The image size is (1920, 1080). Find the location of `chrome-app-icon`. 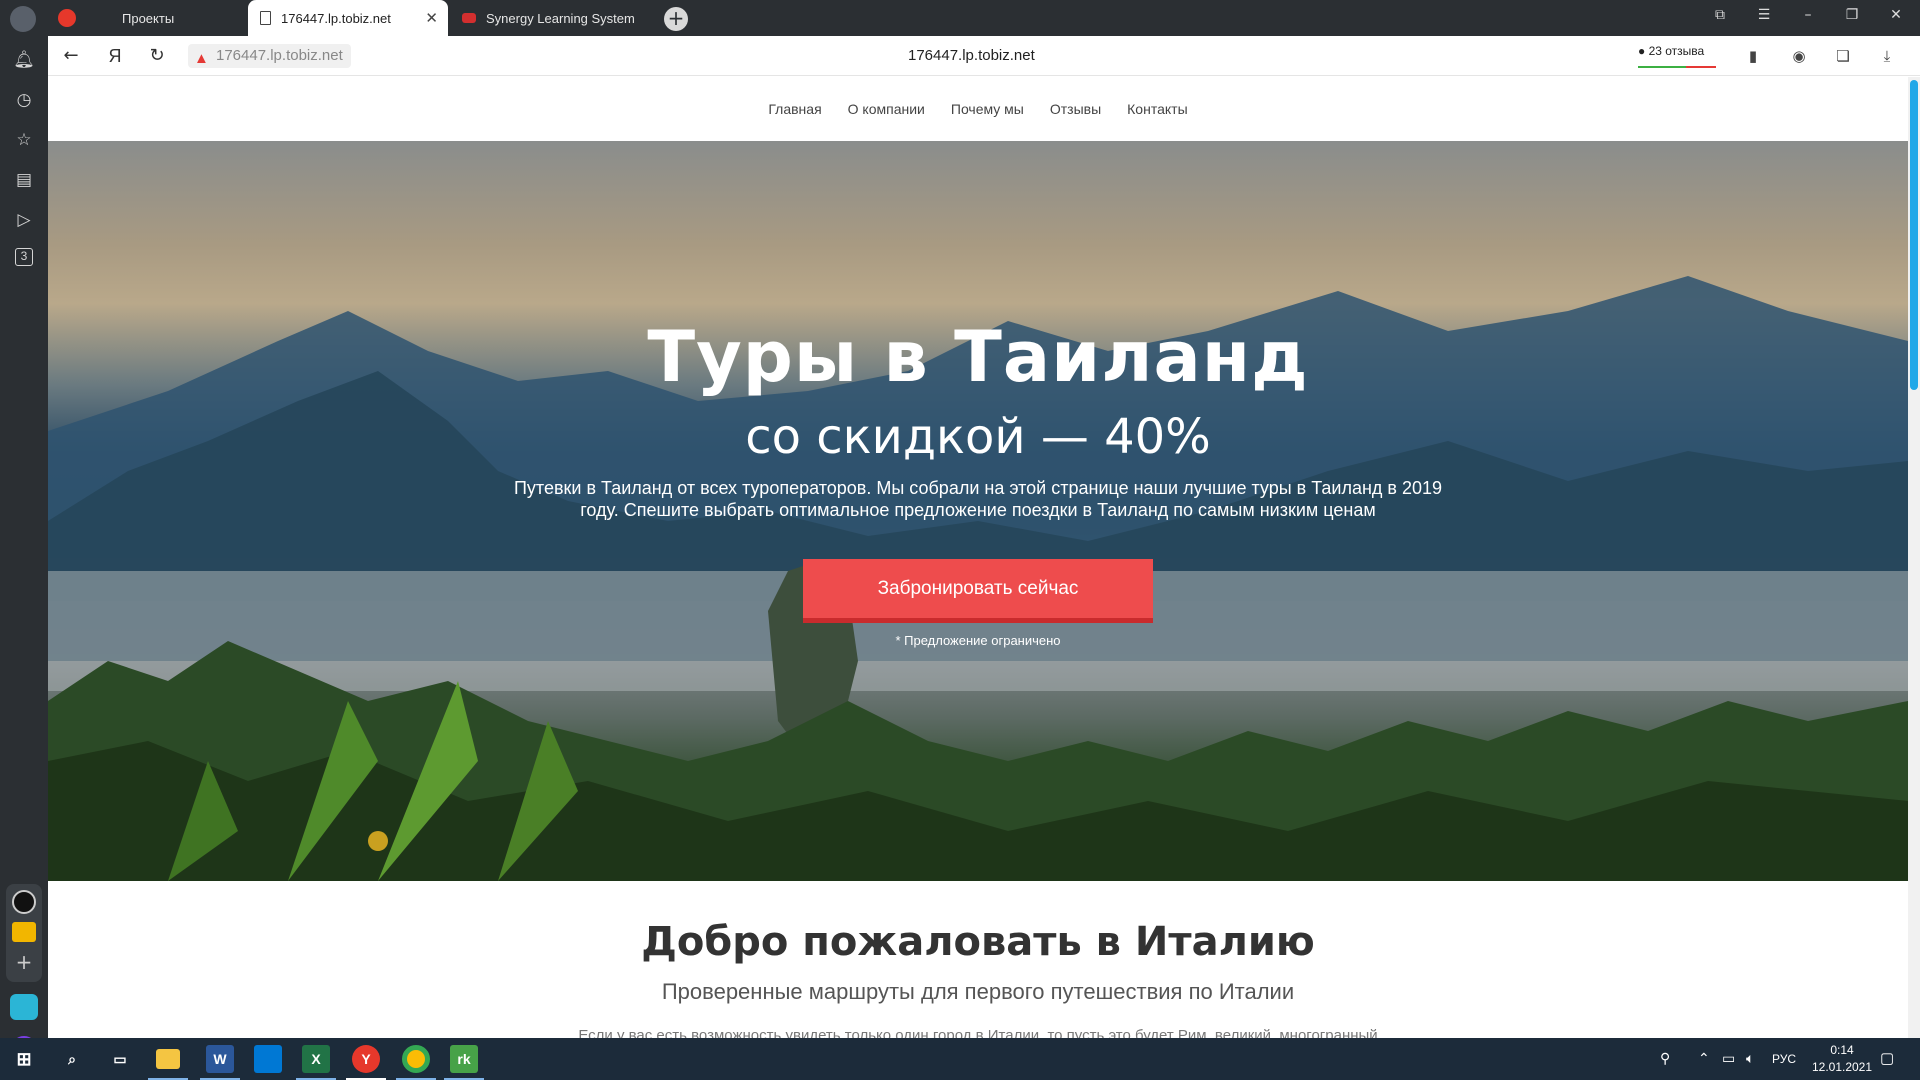

chrome-app-icon is located at coordinates (416, 1059).